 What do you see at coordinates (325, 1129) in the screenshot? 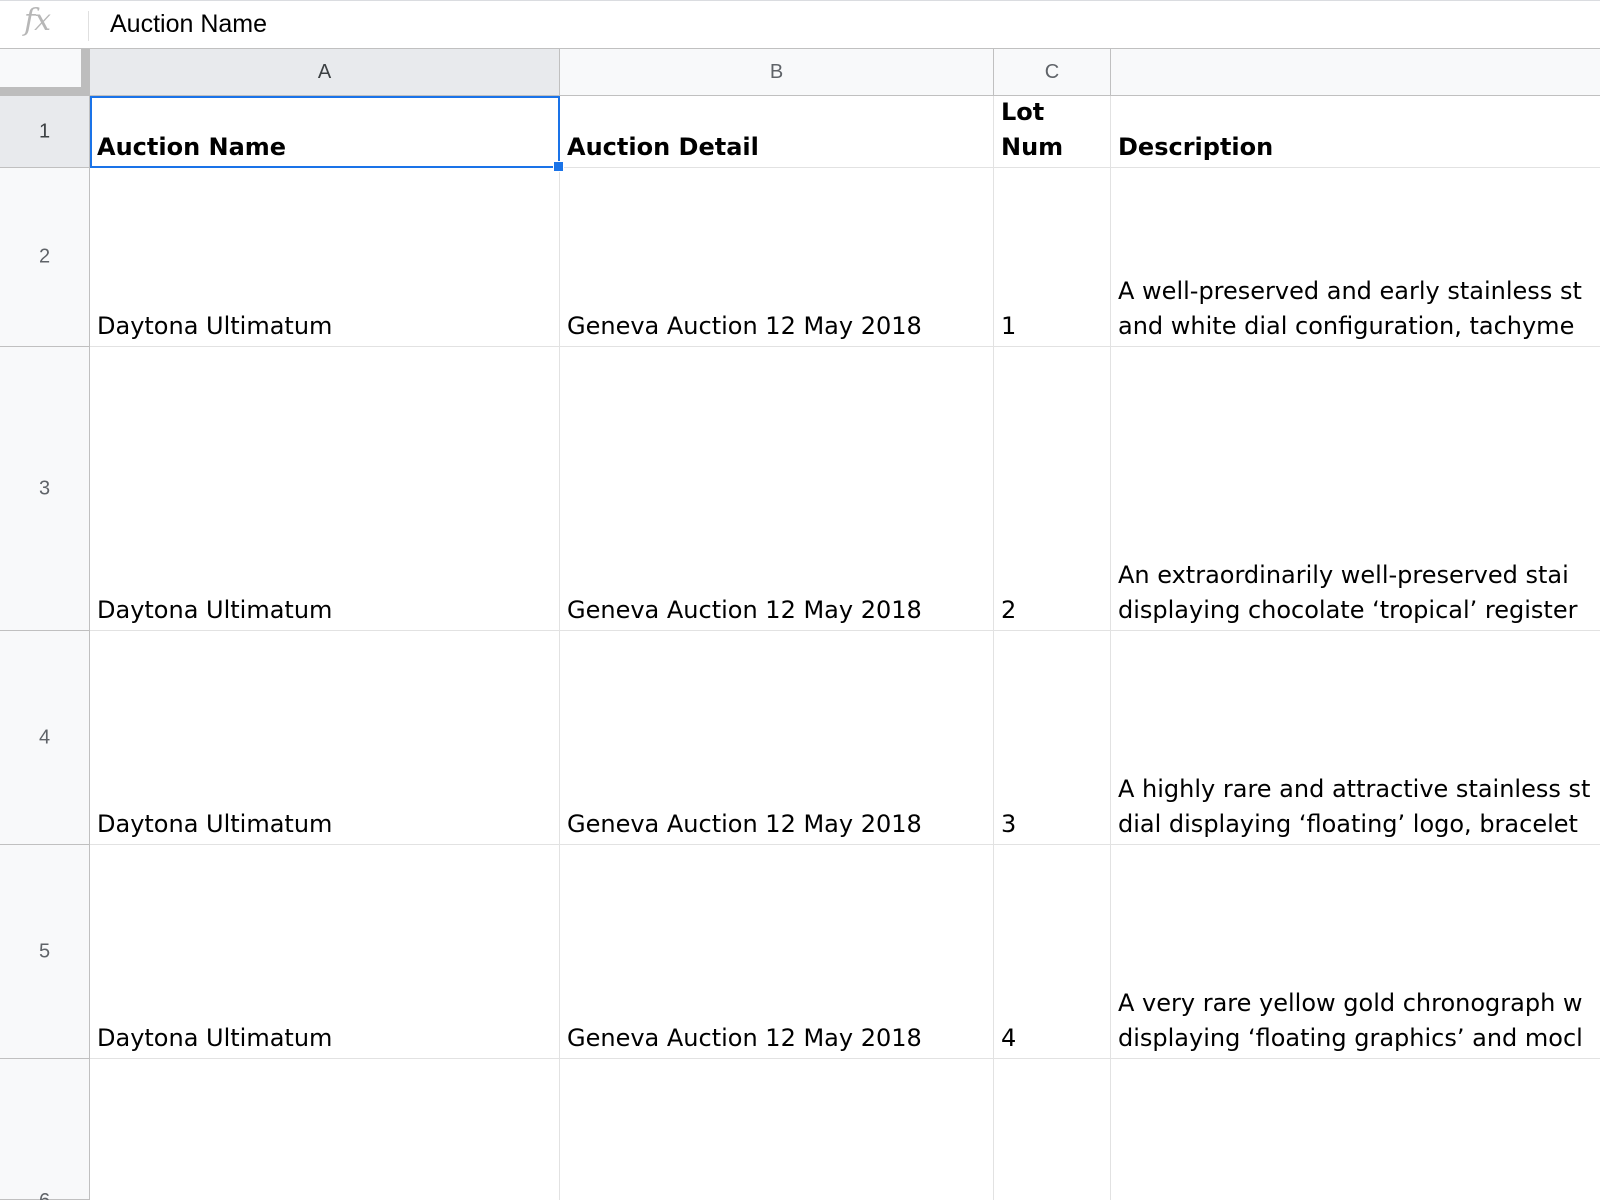
I see `cell-a6` at bounding box center [325, 1129].